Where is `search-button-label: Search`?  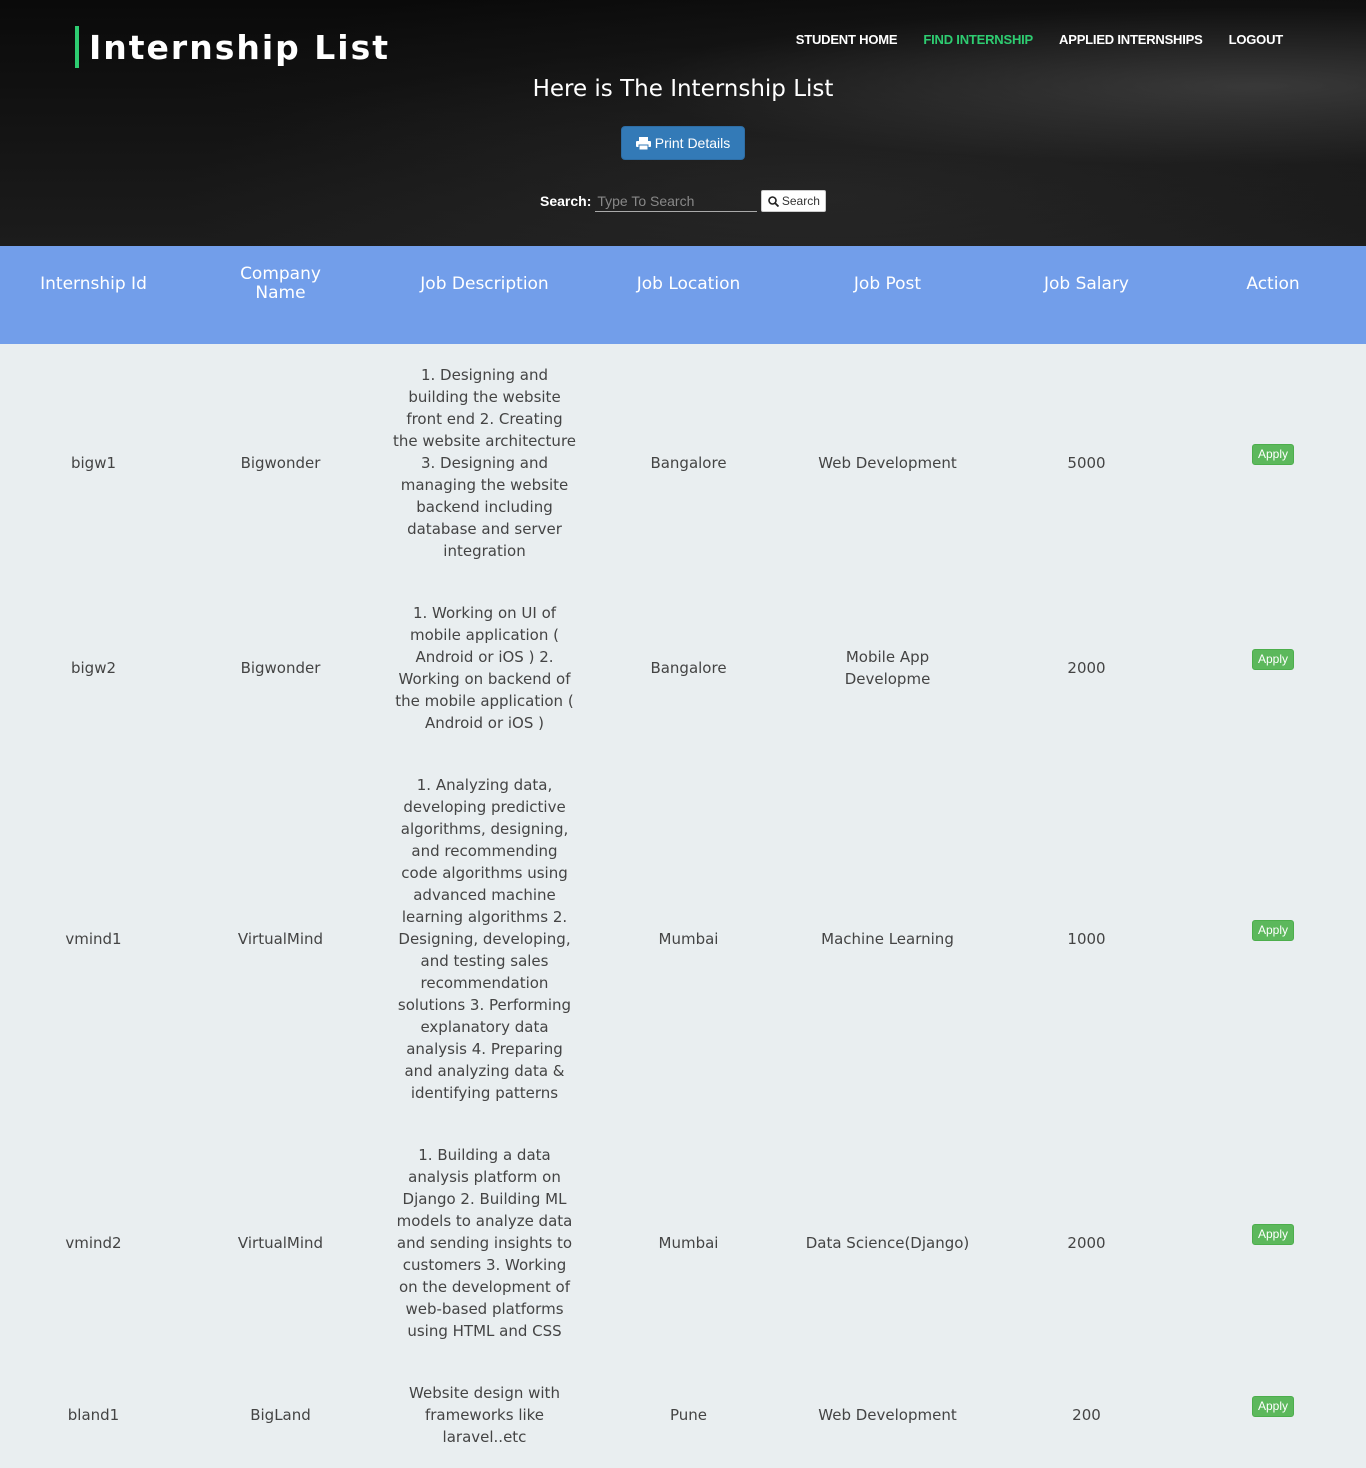
search-button-label: Search is located at coordinates (800, 201).